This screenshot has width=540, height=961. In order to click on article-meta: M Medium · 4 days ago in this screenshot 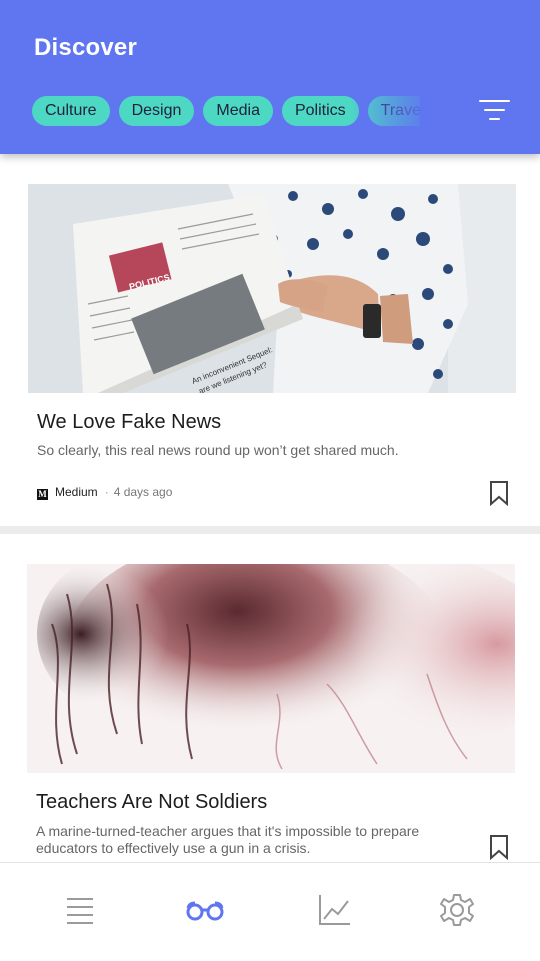, I will do `click(105, 492)`.